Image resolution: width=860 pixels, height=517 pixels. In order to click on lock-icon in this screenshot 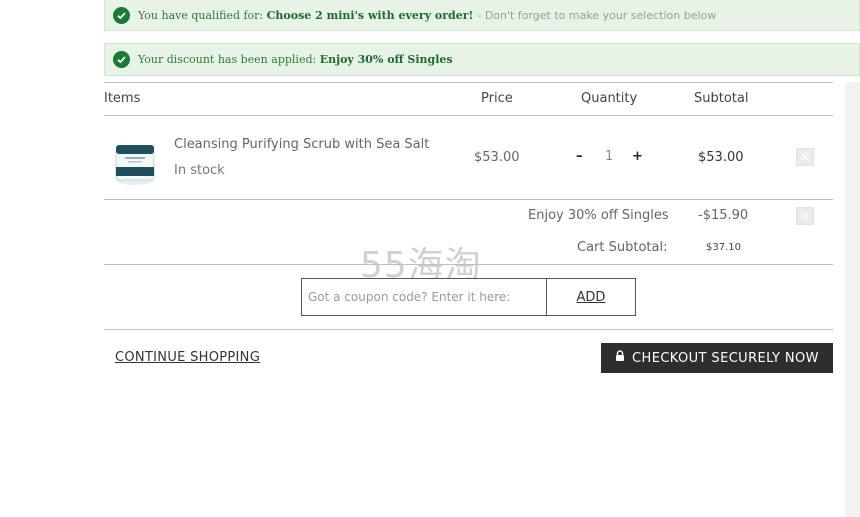, I will do `click(620, 358)`.